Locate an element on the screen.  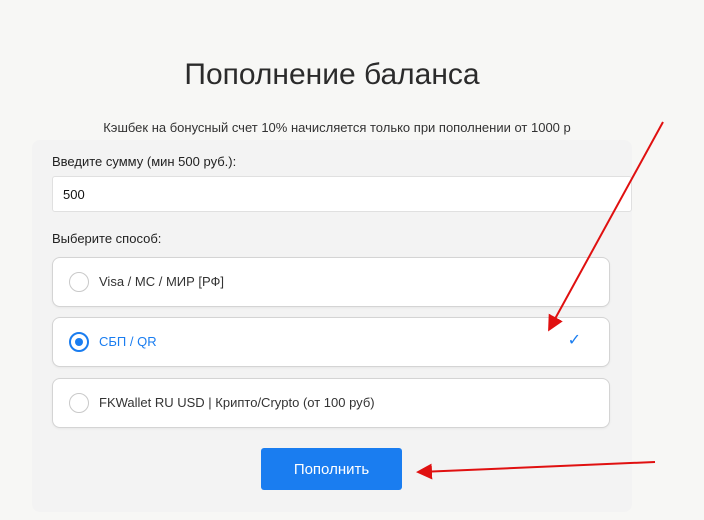
method-option-label: Visa / MC / МИР [РФ] is located at coordinates (162, 281).